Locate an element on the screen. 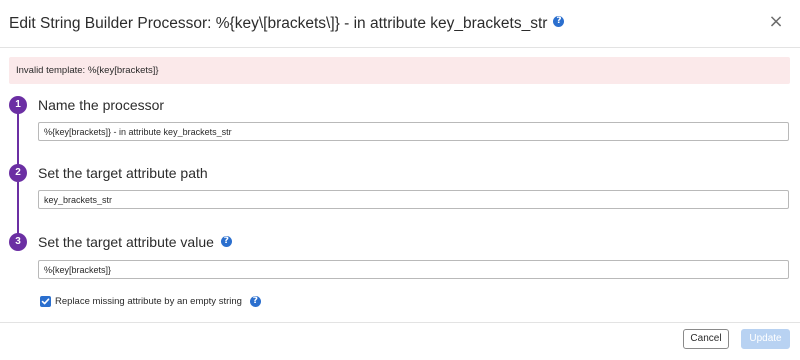 The image size is (800, 360). replace-missing-checkbox is located at coordinates (45, 302).